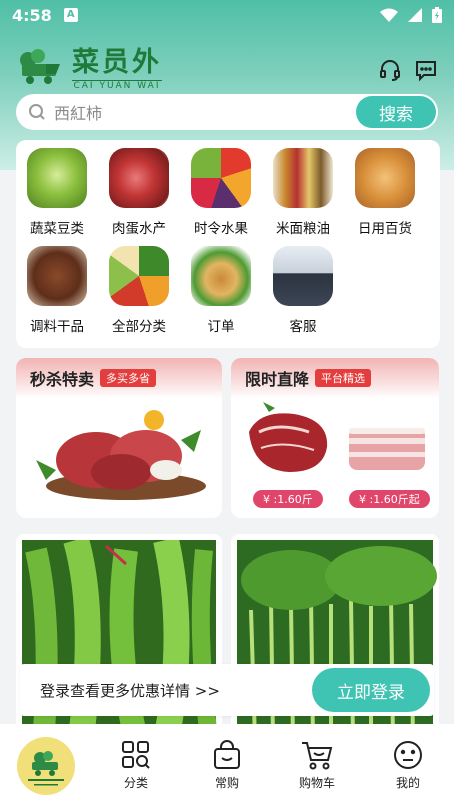 The image size is (454, 807). I want to click on search-button: 搜索, so click(396, 112).